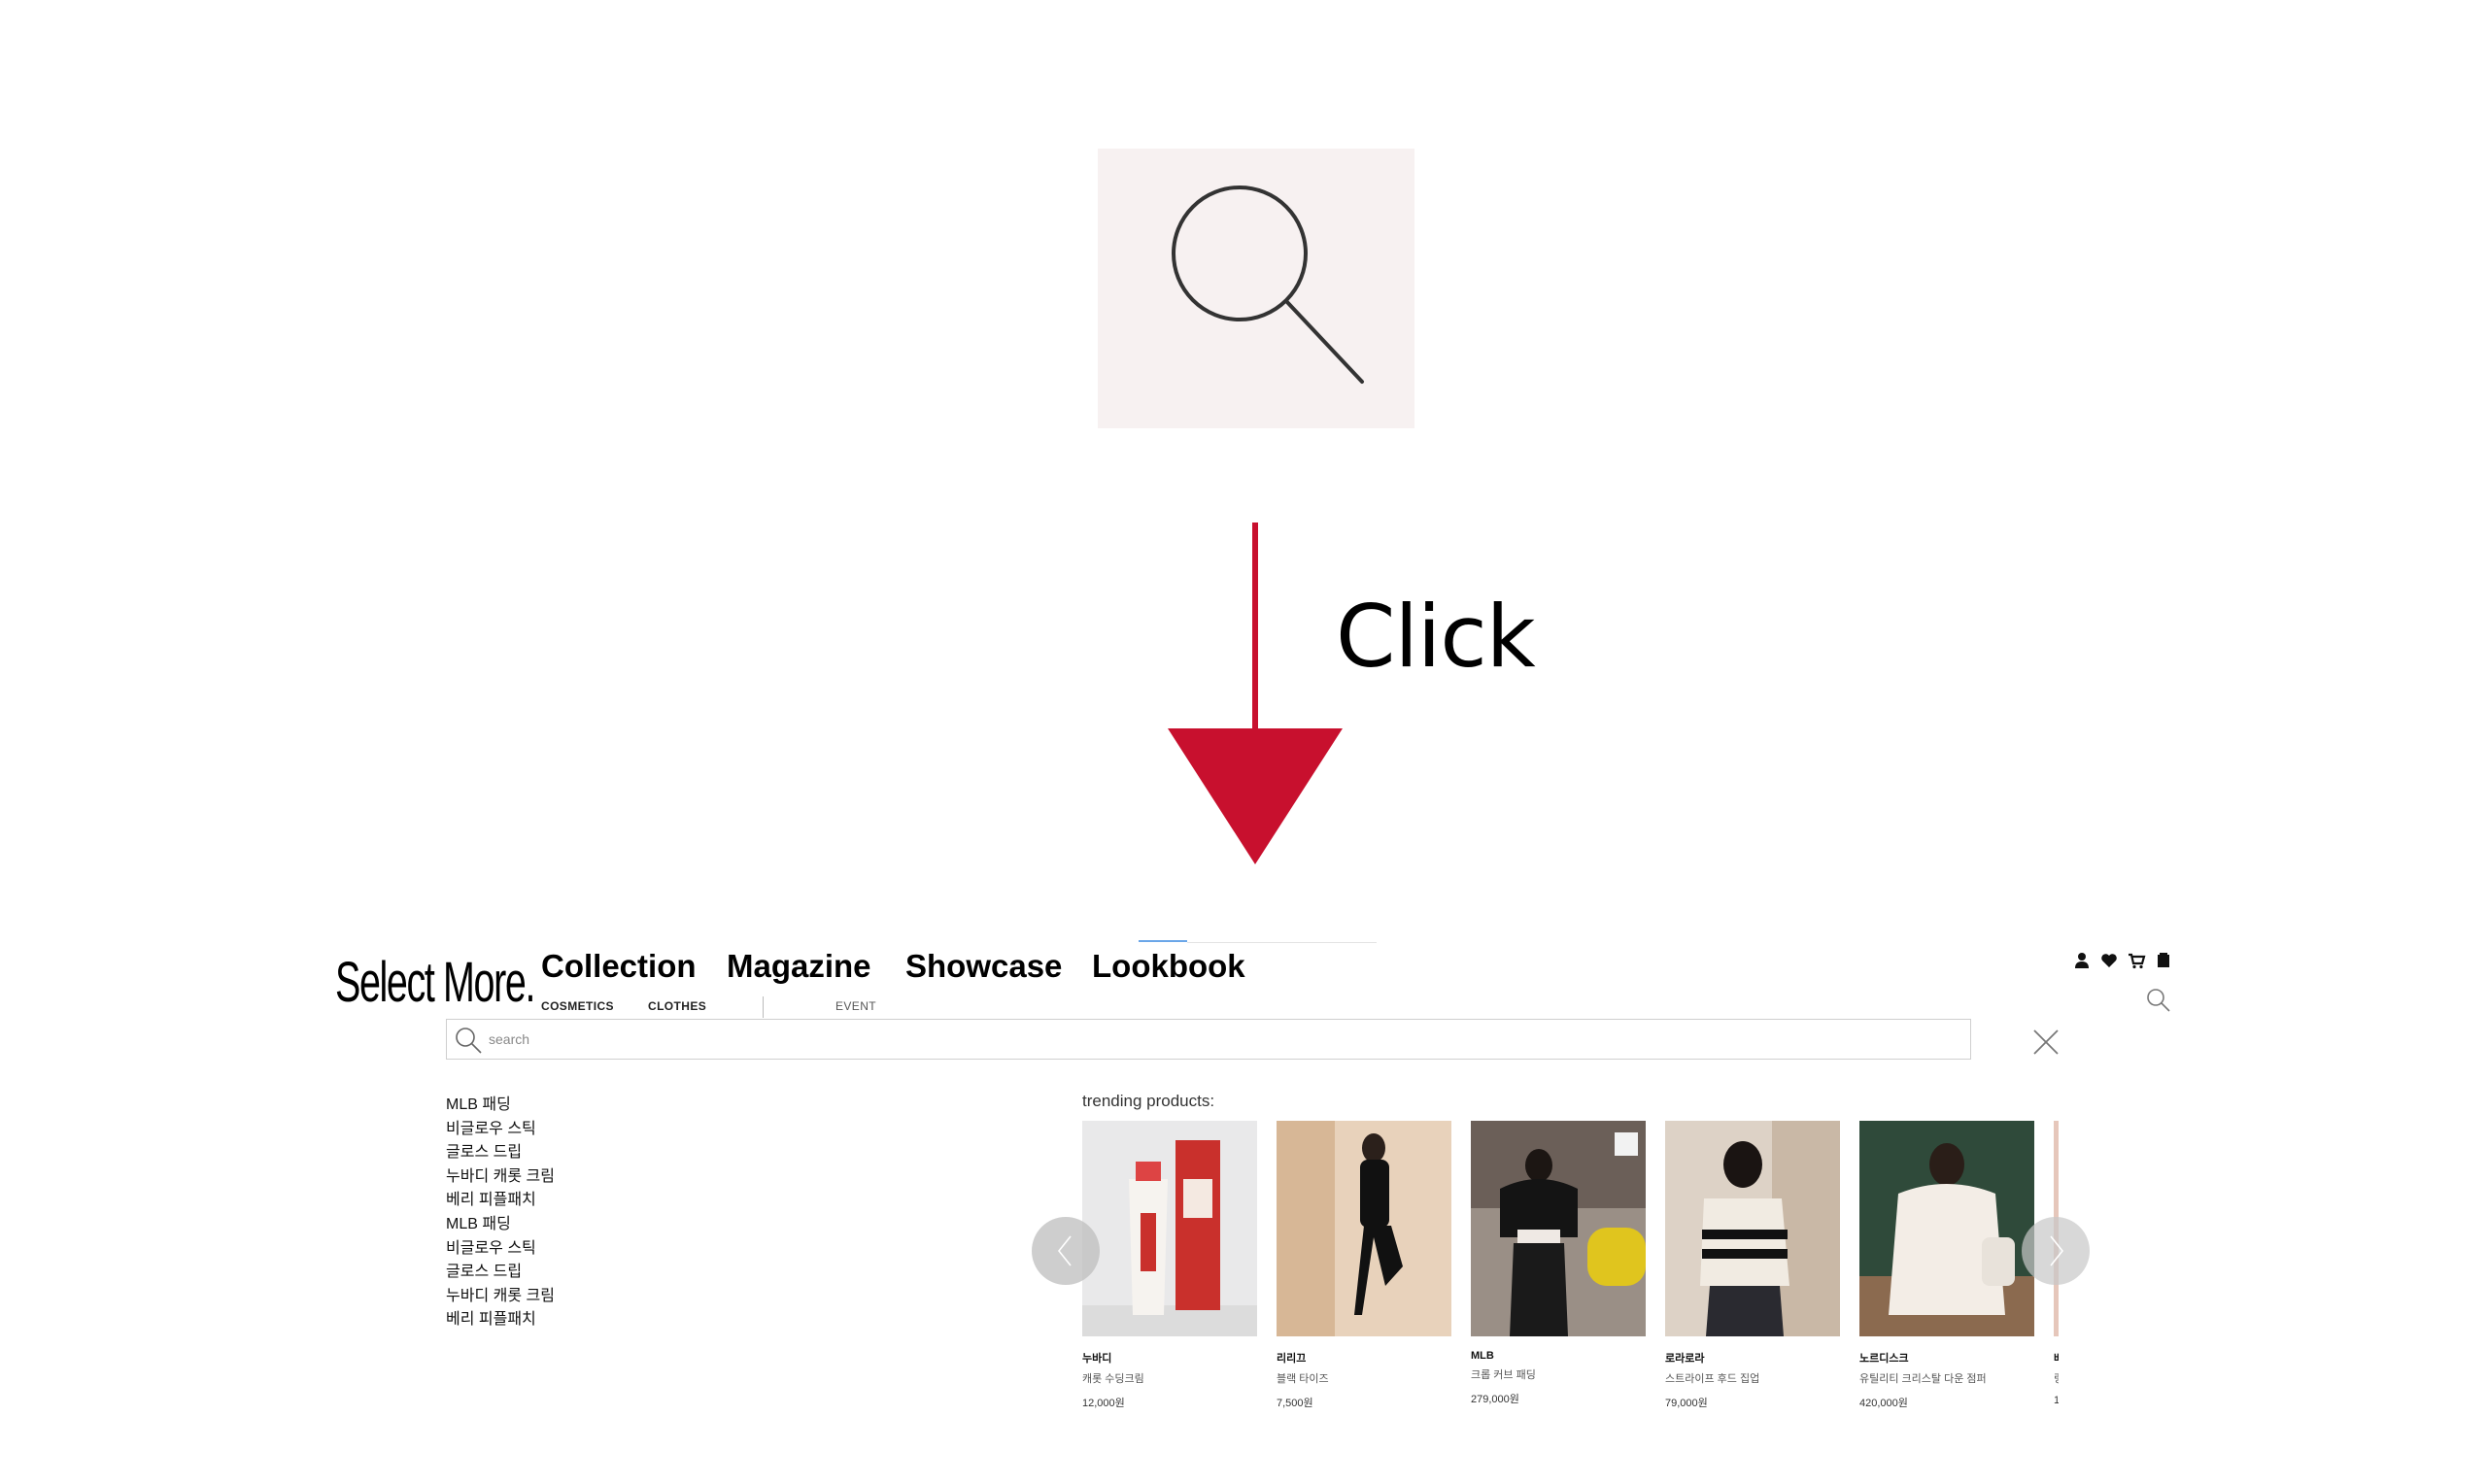 This screenshot has height=1484, width=2487. Describe the element at coordinates (1292, 1359) in the screenshot. I see `product-brand: 리리끄` at that location.